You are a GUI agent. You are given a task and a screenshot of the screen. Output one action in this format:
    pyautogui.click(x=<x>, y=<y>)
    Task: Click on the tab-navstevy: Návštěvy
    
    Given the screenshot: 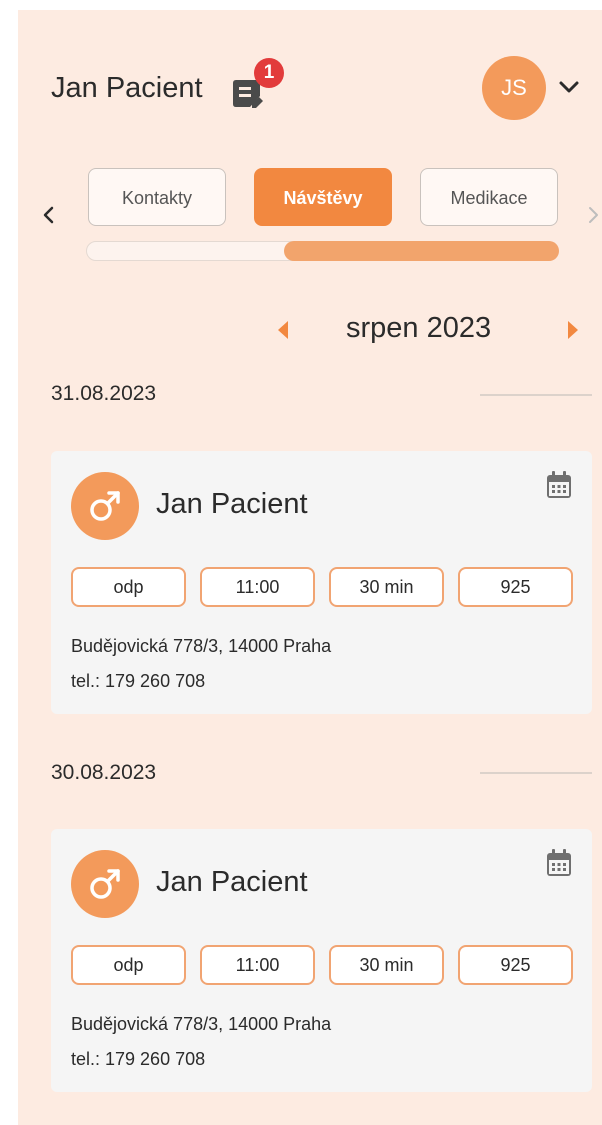 What is the action you would take?
    pyautogui.click(x=323, y=197)
    